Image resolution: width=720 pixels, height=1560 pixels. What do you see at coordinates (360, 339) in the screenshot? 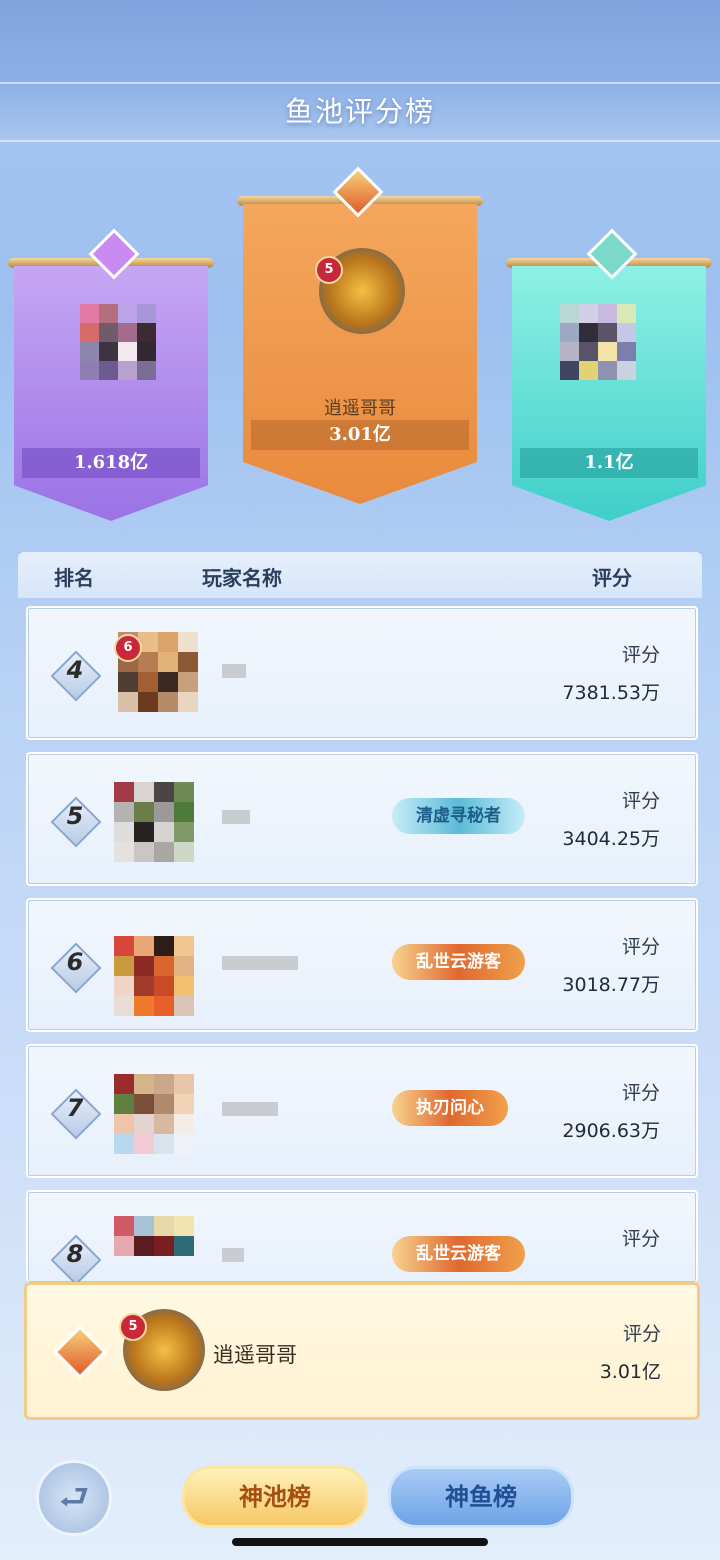
I see `podium-first: 5 逍遥哥哥 3.01亿` at bounding box center [360, 339].